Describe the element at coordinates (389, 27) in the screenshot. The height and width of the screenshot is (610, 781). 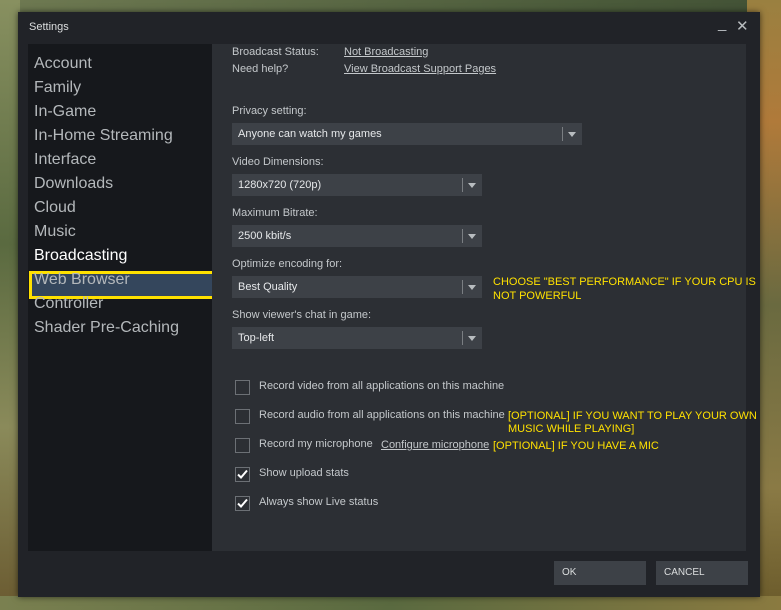
I see `title-bar: Settings _ ✕` at that location.